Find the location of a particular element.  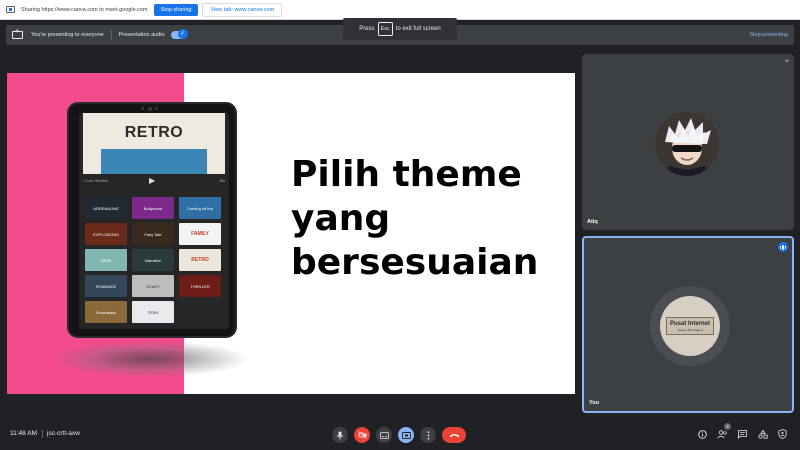

theme-thumbnail: Narrative is located at coordinates (153, 260).